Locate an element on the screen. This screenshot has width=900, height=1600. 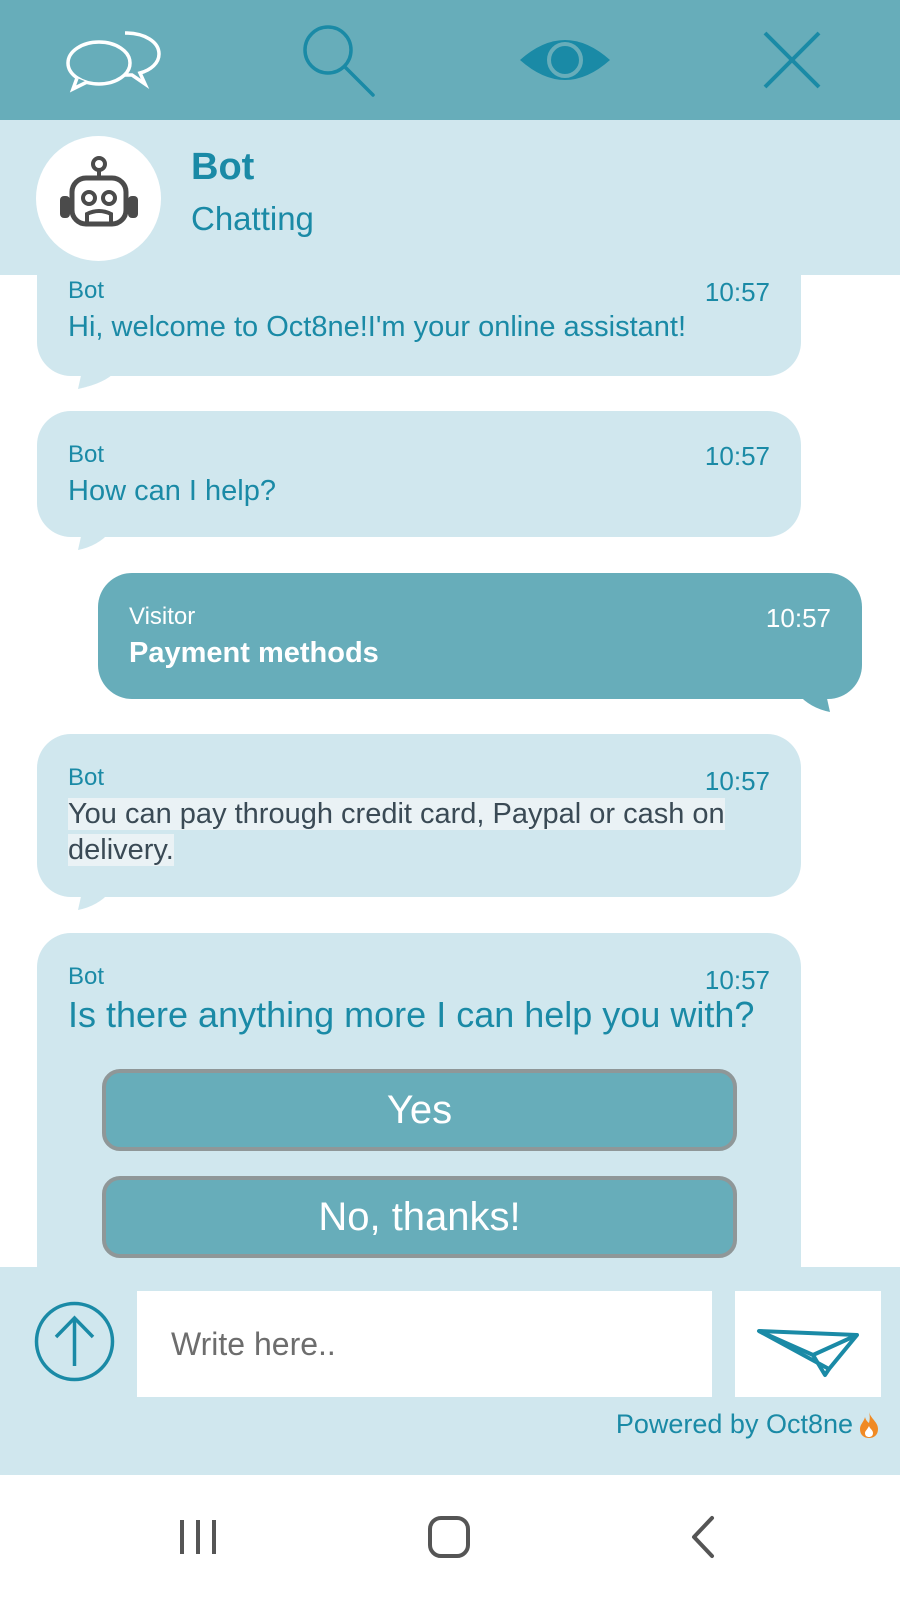
close-icon is located at coordinates (792, 60).